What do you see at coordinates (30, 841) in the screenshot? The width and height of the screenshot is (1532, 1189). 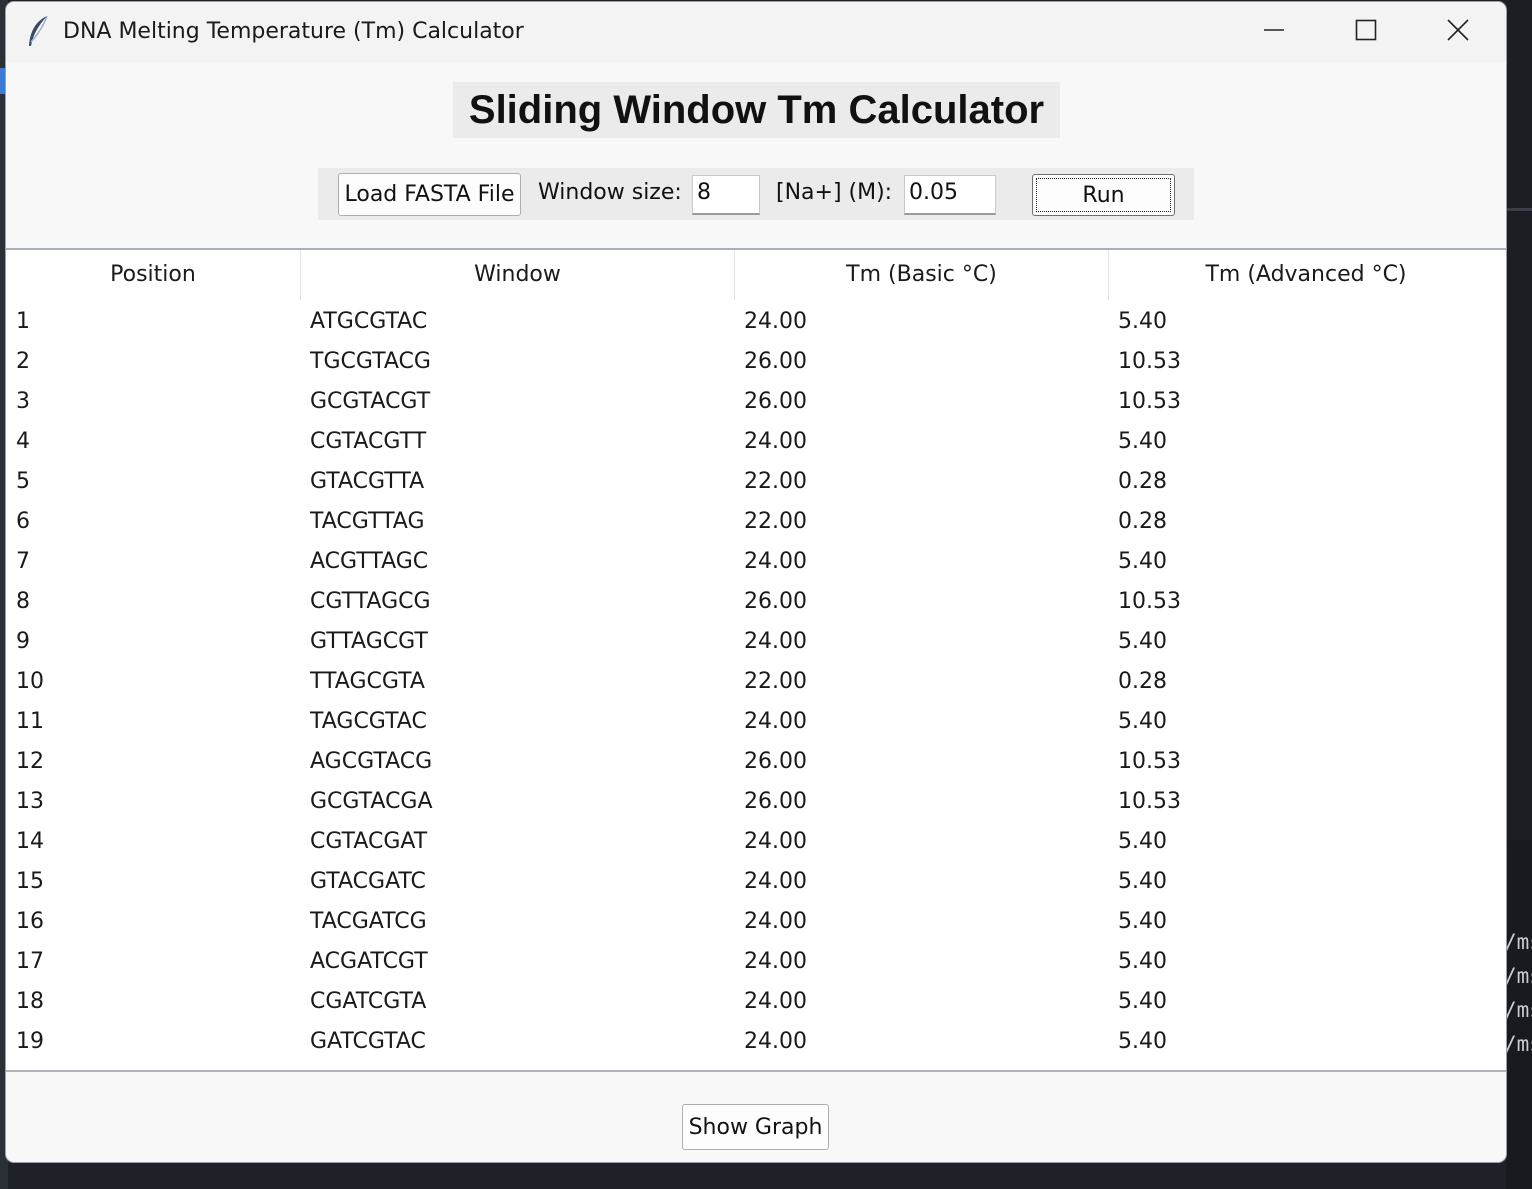 I see `cell-position: 14` at bounding box center [30, 841].